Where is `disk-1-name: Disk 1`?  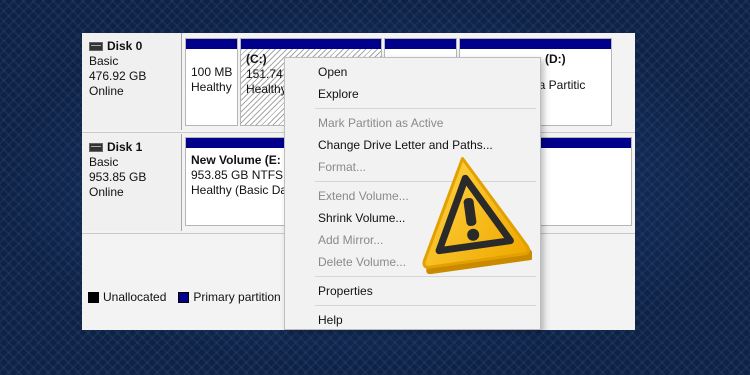
disk-1-name: Disk 1 is located at coordinates (125, 147).